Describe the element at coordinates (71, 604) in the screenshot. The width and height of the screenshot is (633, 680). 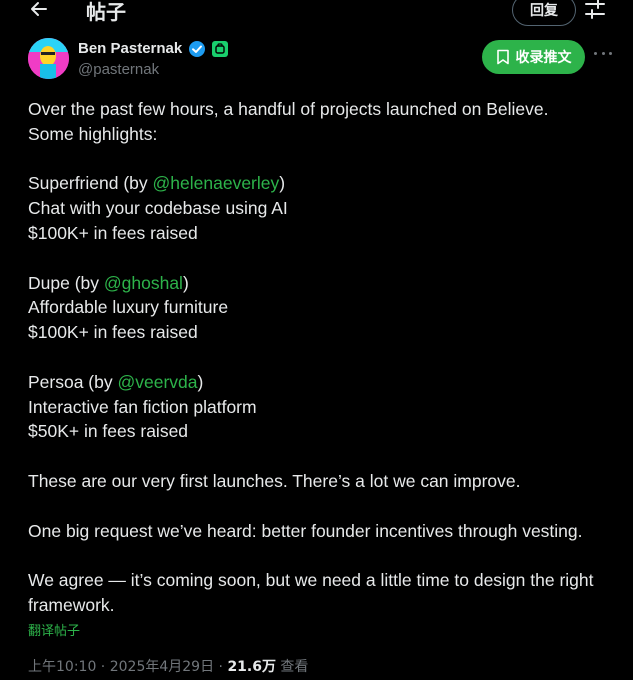
I see `tweet-text: framework.` at that location.